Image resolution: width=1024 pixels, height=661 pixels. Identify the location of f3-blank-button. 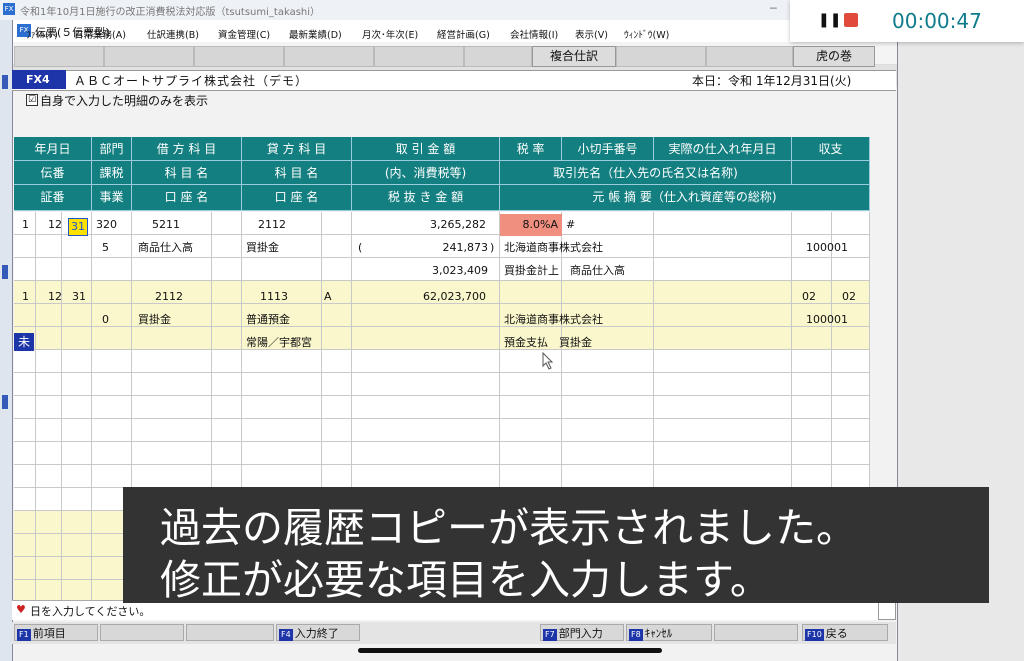
(230, 632).